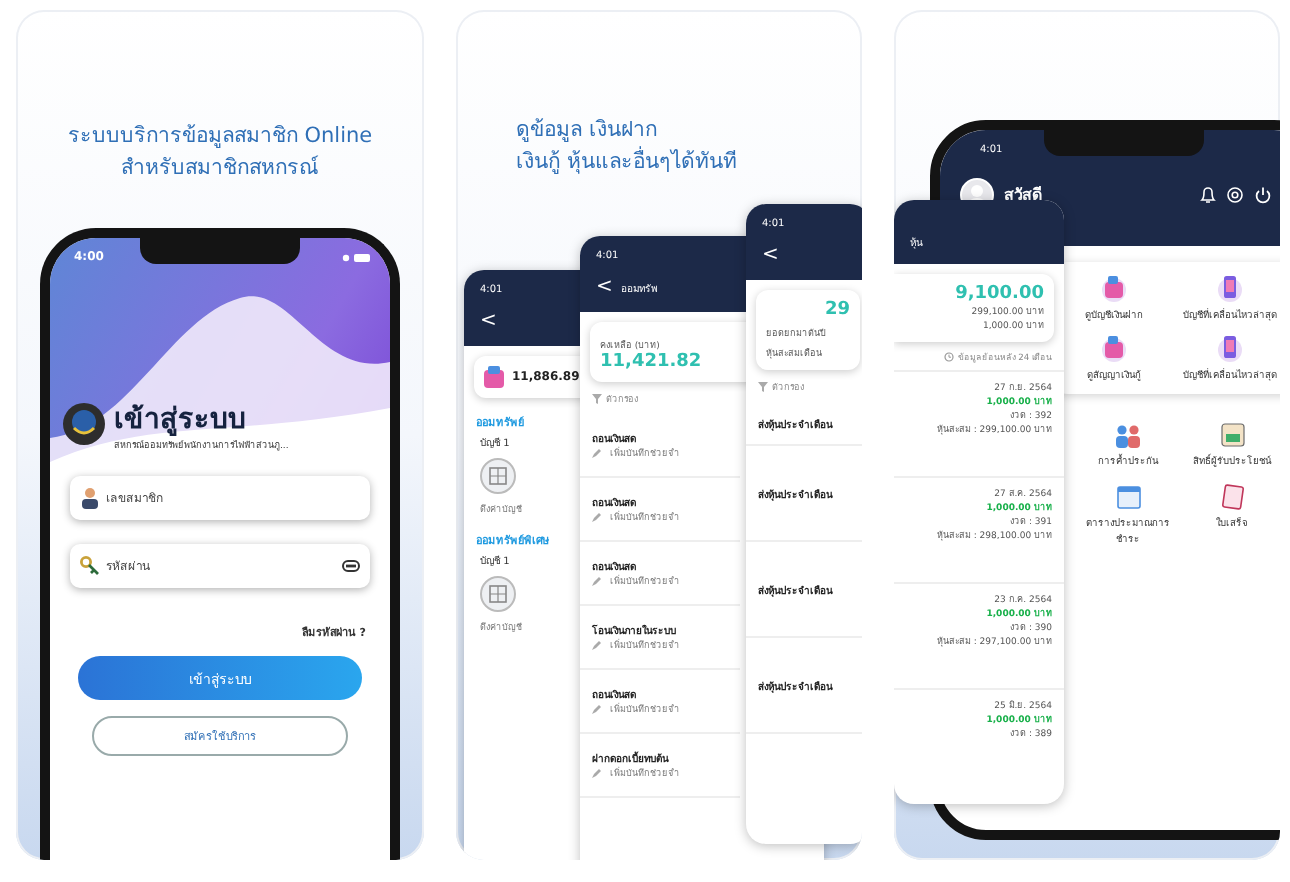 The width and height of the screenshot is (1290, 882). What do you see at coordinates (626, 147) in the screenshot?
I see `headline-text: ดูข้อมูล เงินฝาก เงินกู้ หุ้นและอื่นๆได้ทันที` at bounding box center [626, 147].